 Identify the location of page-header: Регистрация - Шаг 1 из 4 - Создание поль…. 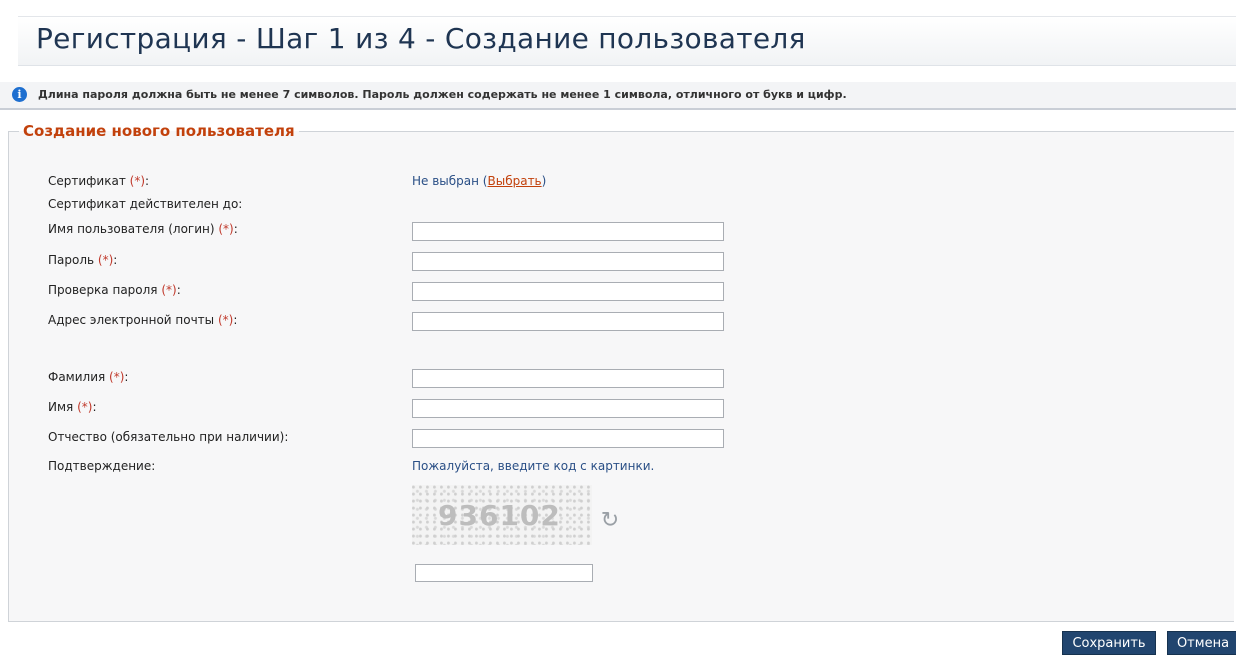
(627, 41).